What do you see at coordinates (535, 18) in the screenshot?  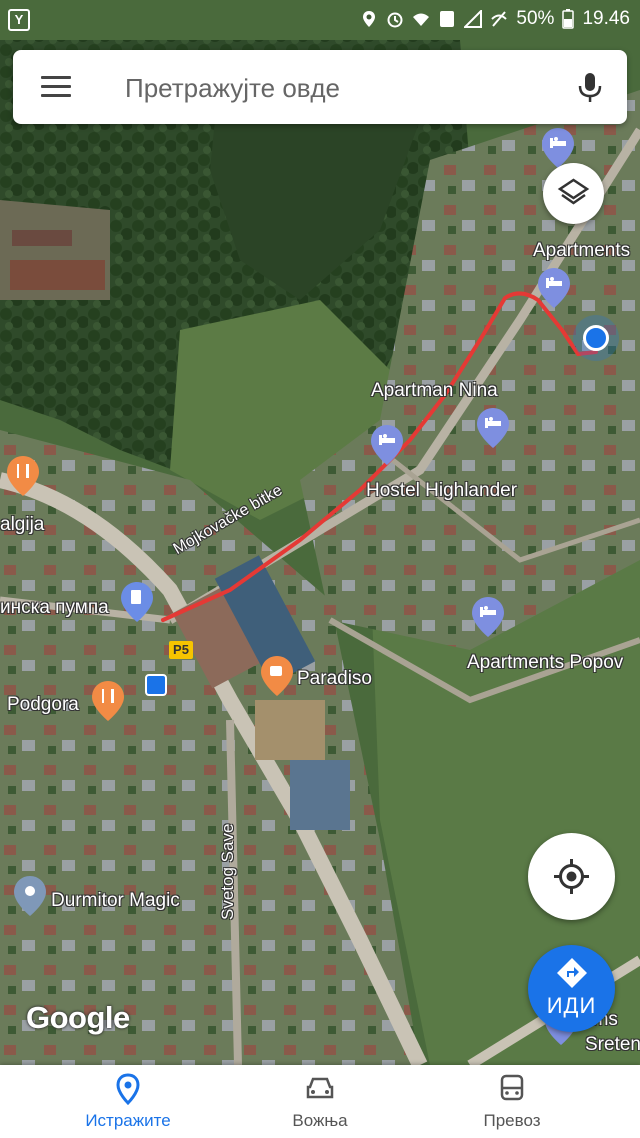 I see `battery-percent: 50%` at bounding box center [535, 18].